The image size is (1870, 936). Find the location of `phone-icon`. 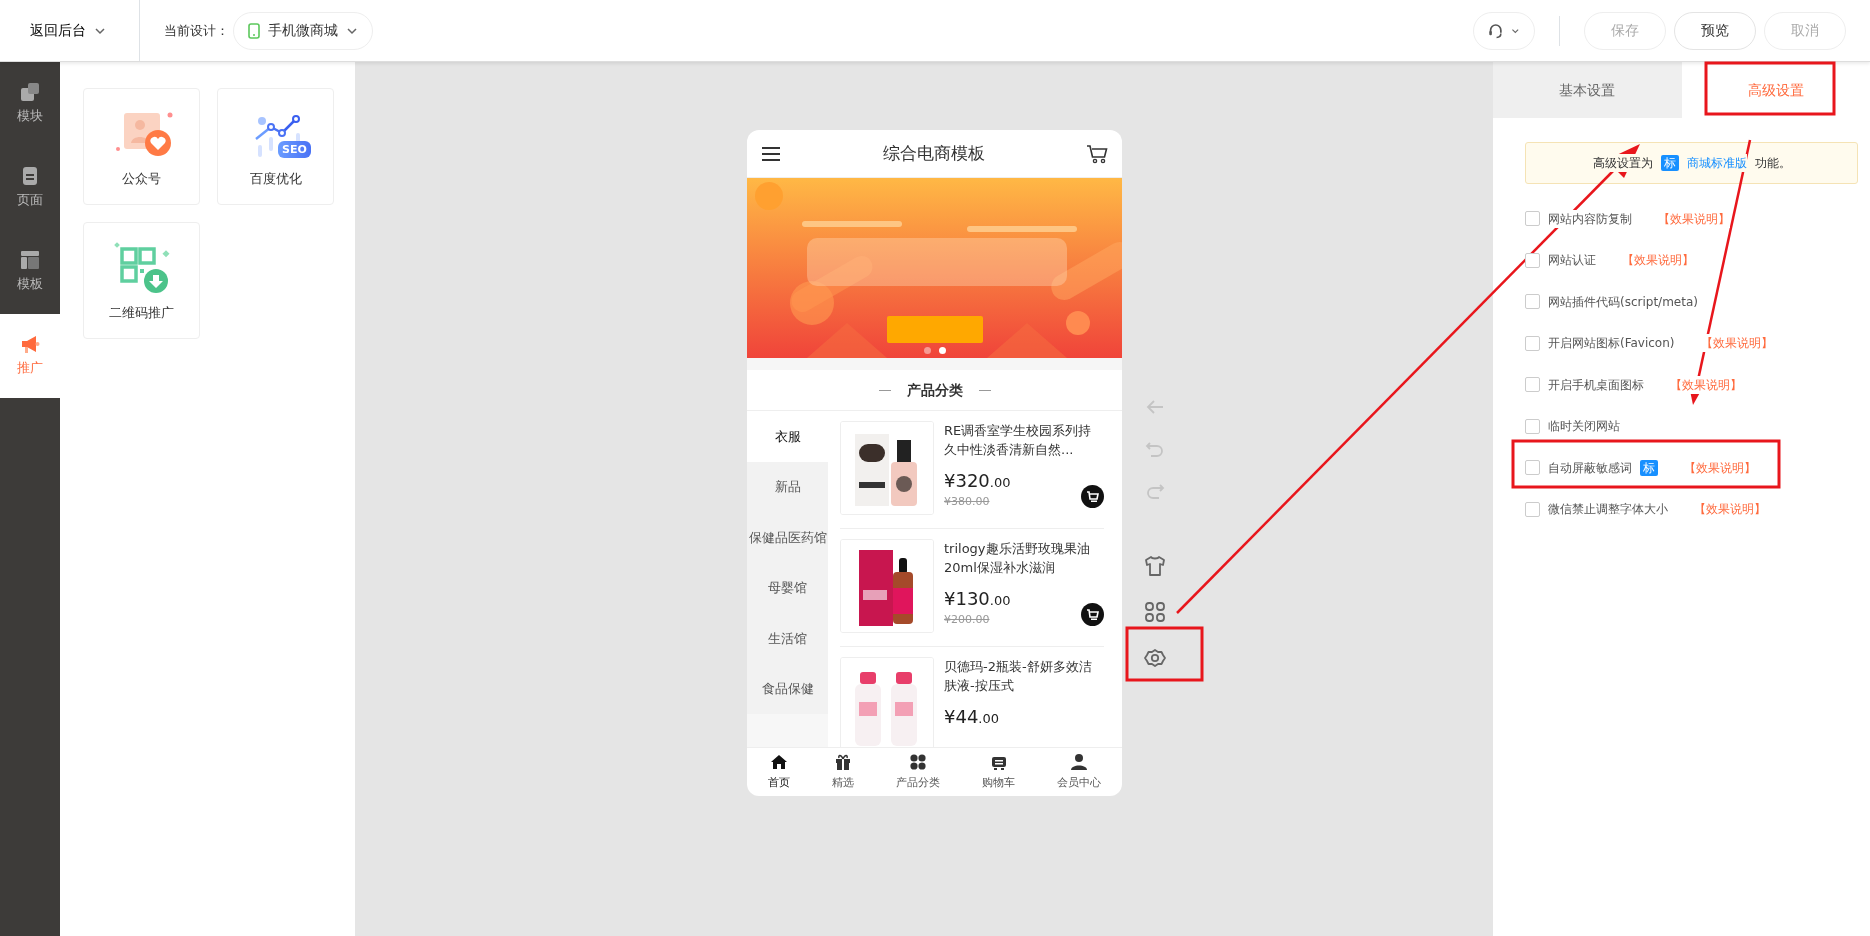

phone-icon is located at coordinates (254, 30).